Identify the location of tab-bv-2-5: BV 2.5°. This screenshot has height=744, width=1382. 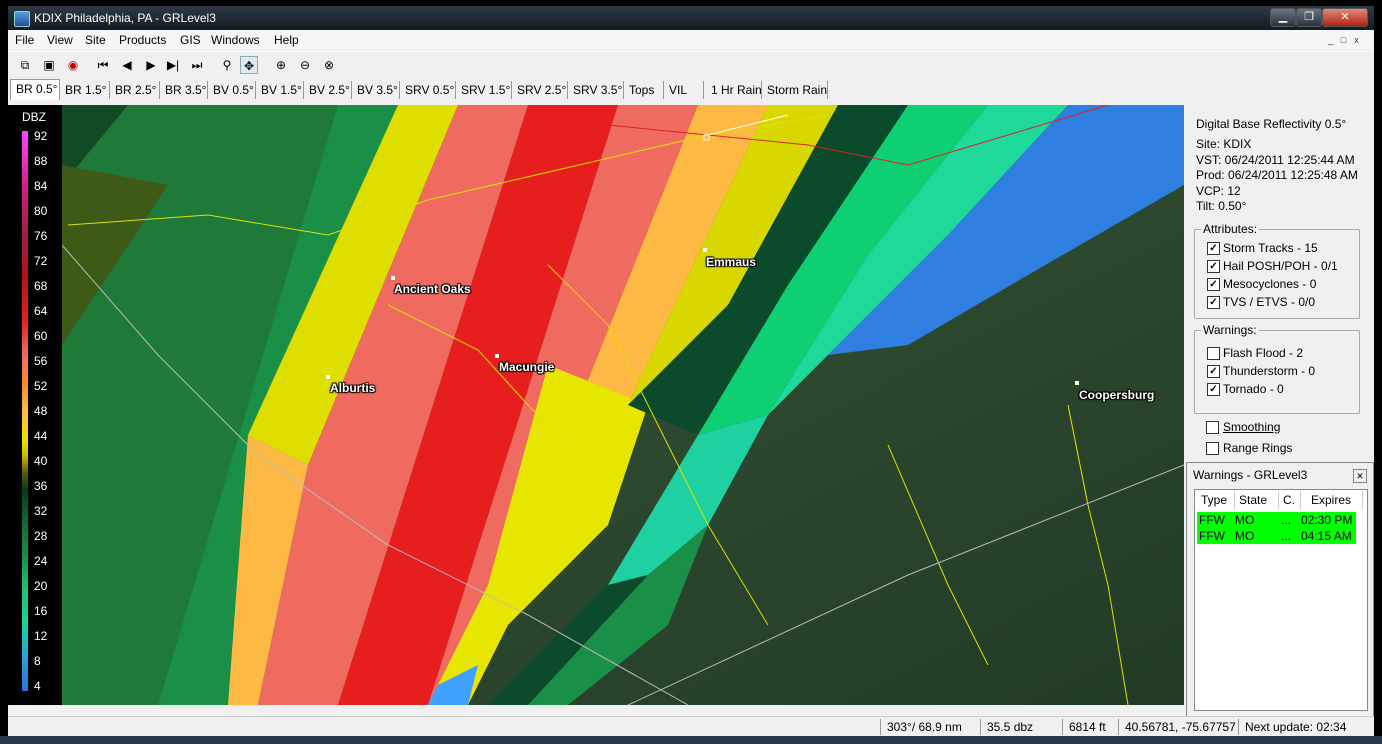
(328, 90).